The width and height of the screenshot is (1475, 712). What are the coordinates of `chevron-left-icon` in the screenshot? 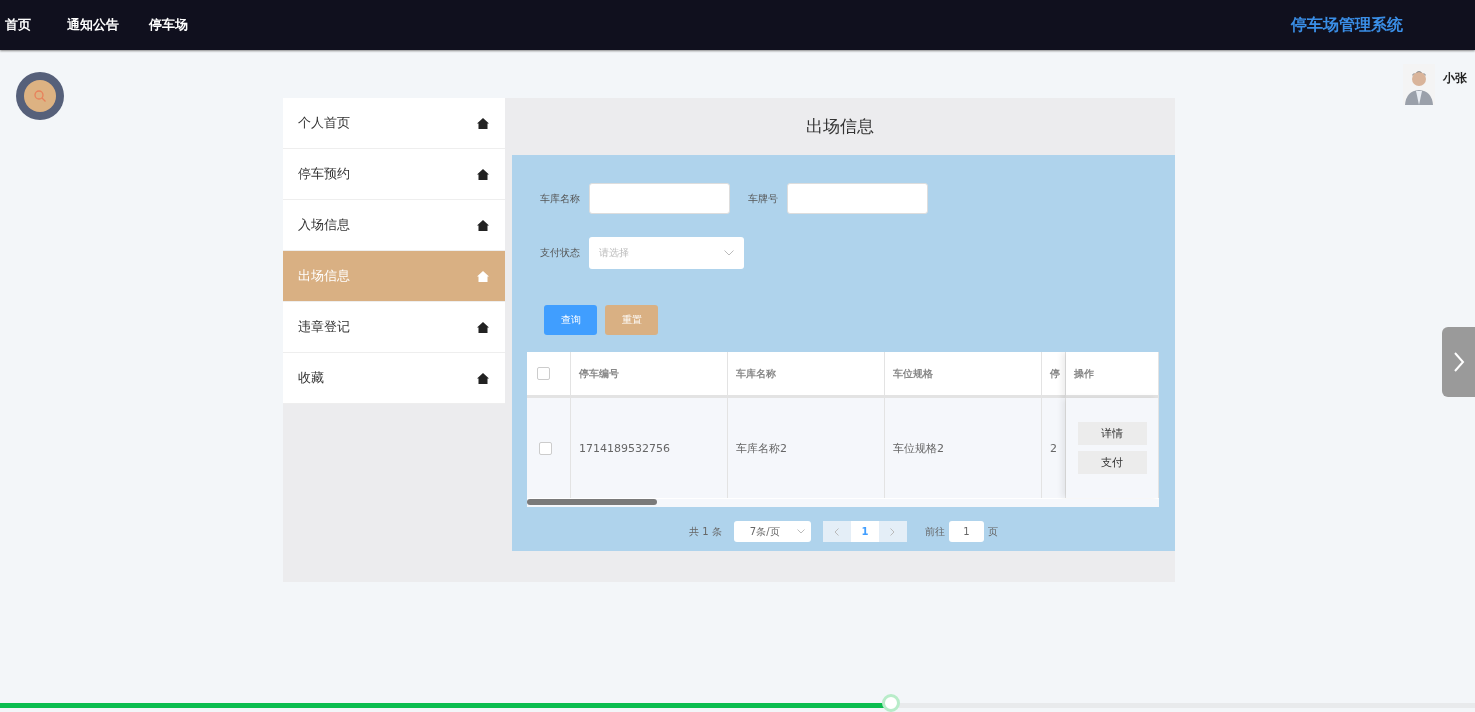 It's located at (837, 531).